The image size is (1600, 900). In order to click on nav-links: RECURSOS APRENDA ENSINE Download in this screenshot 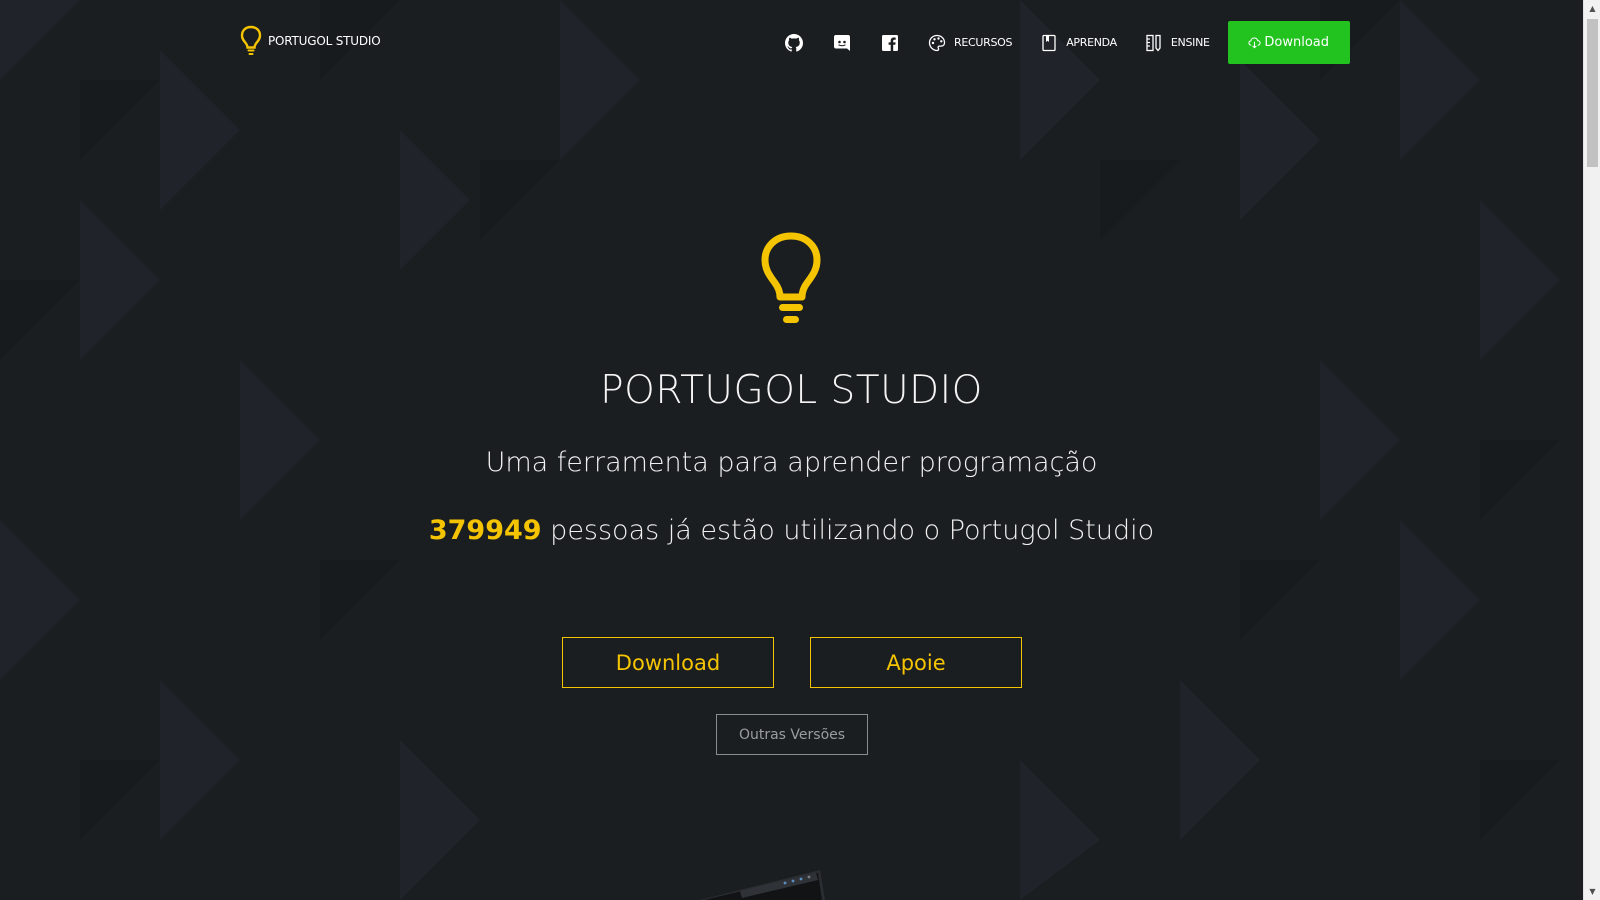, I will do `click(1060, 42)`.